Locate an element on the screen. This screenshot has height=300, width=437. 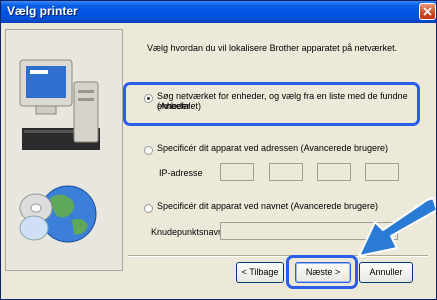
ip-address-label: IP-adresse is located at coordinates (181, 173).